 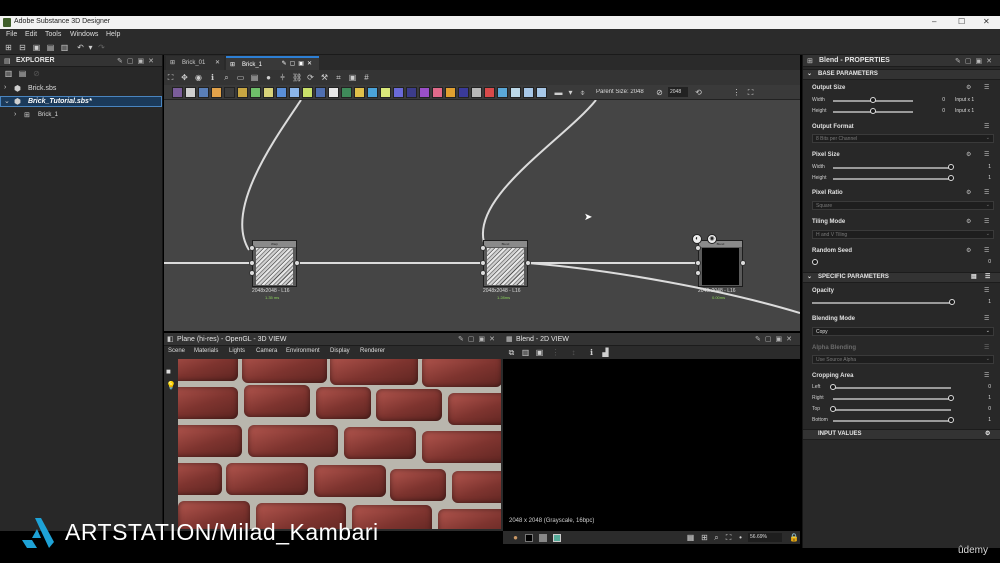 I want to click on menu-scene: Scene, so click(x=176, y=351).